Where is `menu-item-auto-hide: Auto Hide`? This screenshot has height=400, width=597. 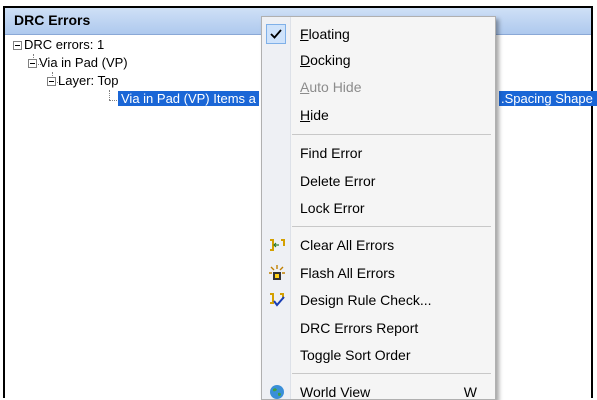
menu-item-auto-hide: Auto Hide is located at coordinates (378, 87).